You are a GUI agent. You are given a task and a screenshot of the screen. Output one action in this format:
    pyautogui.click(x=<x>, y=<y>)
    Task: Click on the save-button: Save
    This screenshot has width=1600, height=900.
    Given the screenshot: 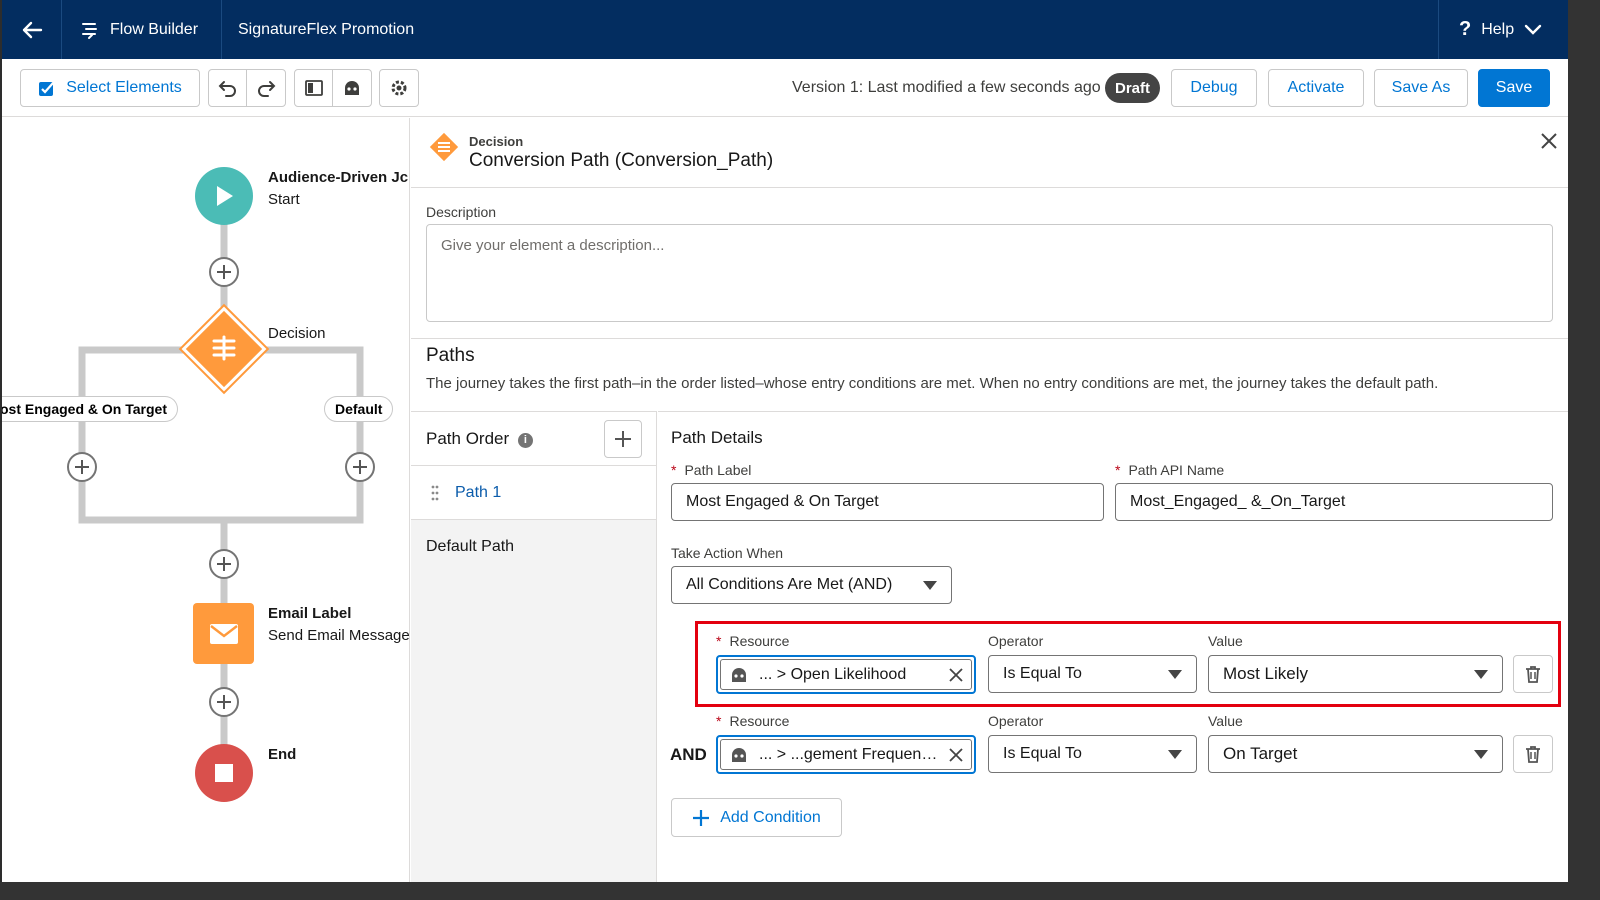 What is the action you would take?
    pyautogui.click(x=1514, y=88)
    